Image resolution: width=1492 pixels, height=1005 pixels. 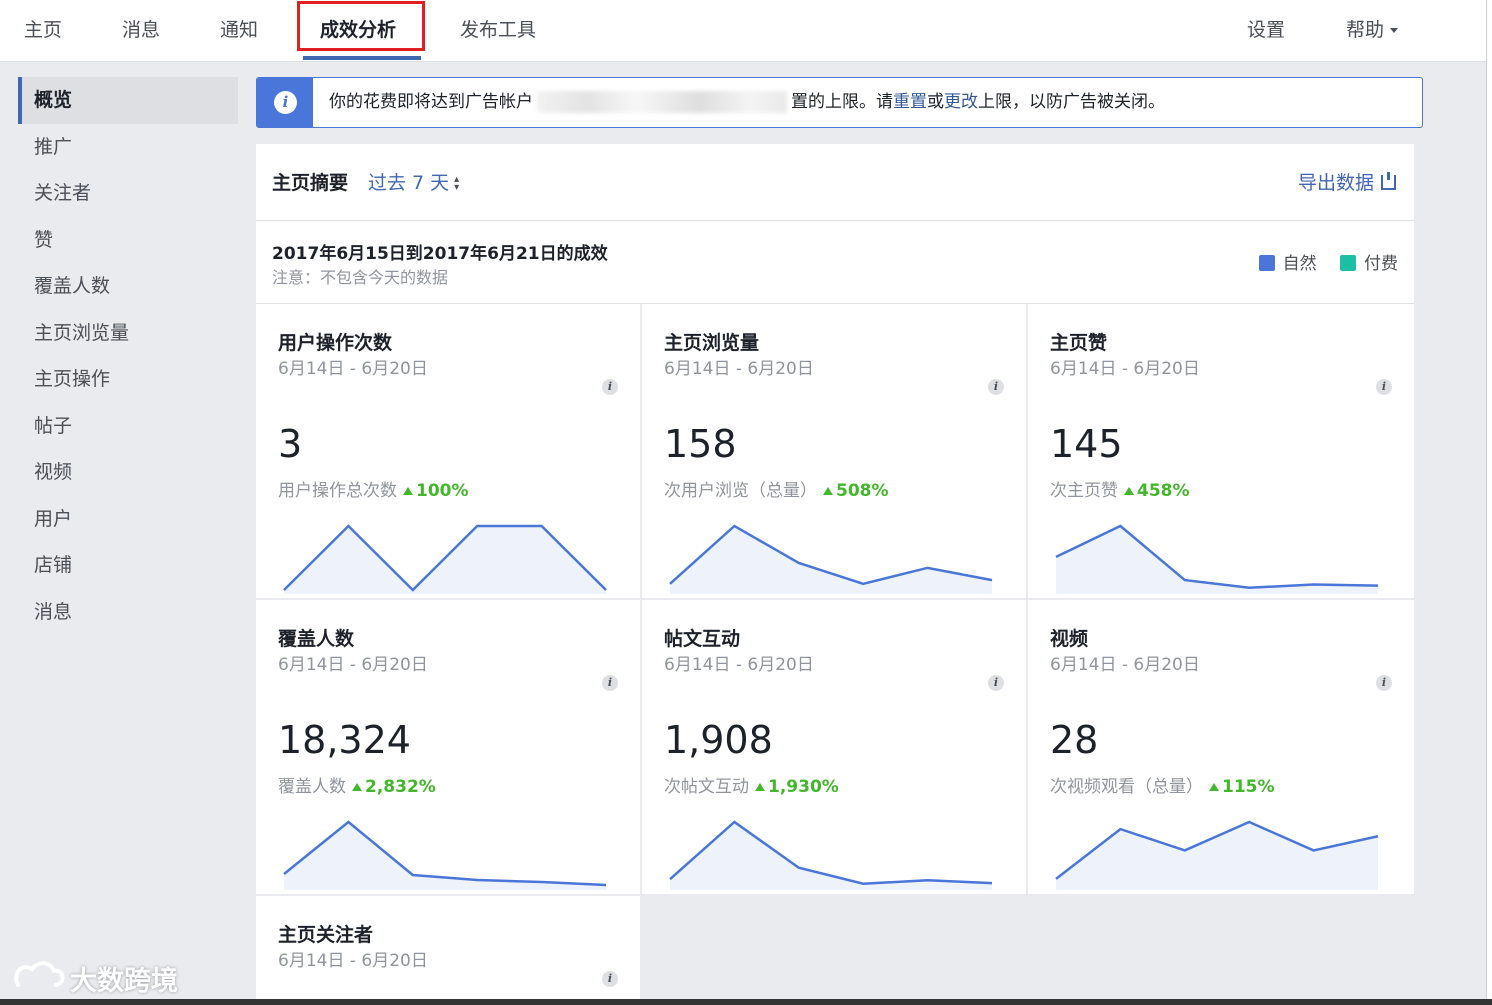 I want to click on sparkline-area, so click(x=831, y=560).